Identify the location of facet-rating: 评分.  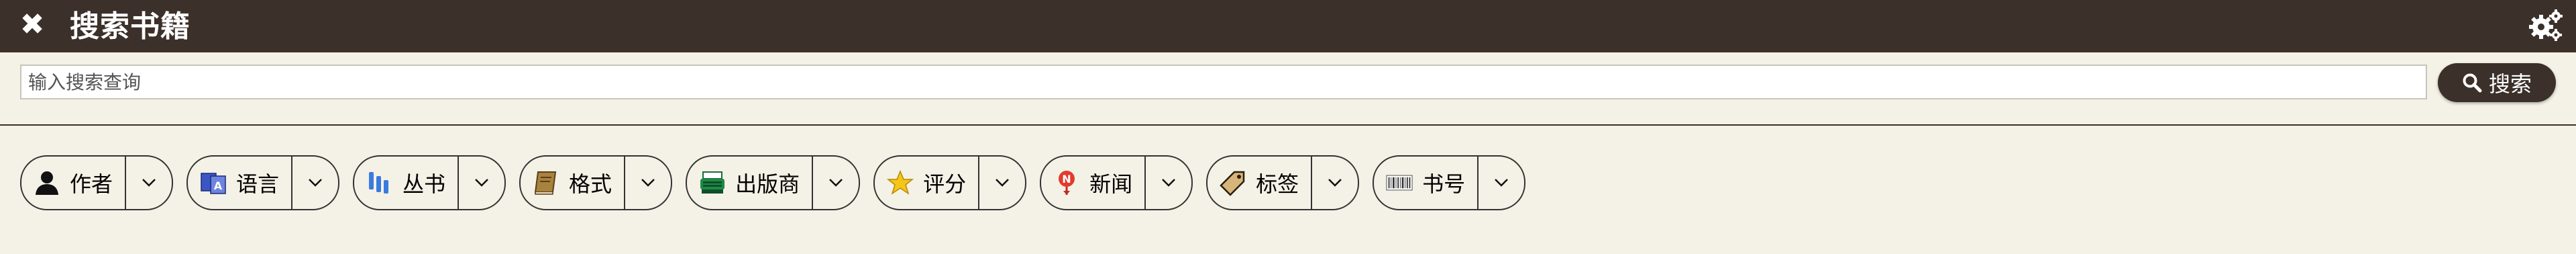
(950, 182).